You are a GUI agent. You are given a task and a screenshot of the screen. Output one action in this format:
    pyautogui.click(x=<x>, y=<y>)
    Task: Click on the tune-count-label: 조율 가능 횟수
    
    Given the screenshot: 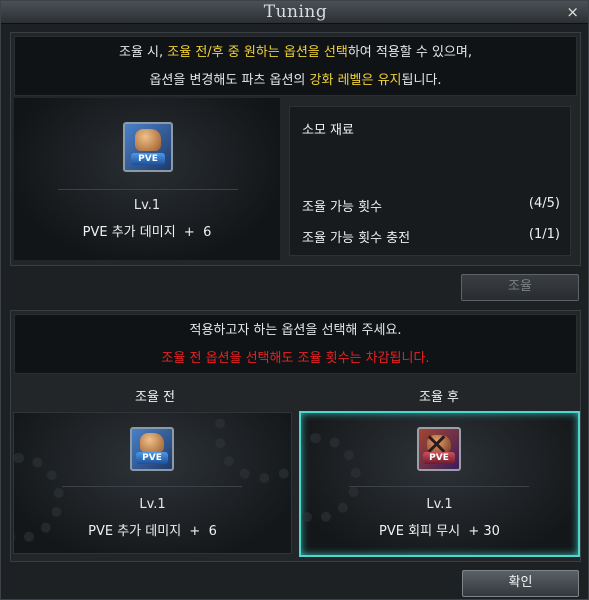 What is the action you would take?
    pyautogui.click(x=342, y=207)
    